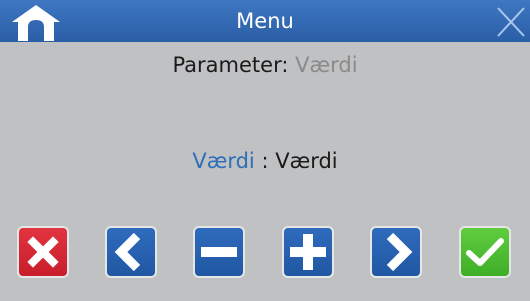 The width and height of the screenshot is (530, 301). I want to click on confirm-button, so click(485, 252).